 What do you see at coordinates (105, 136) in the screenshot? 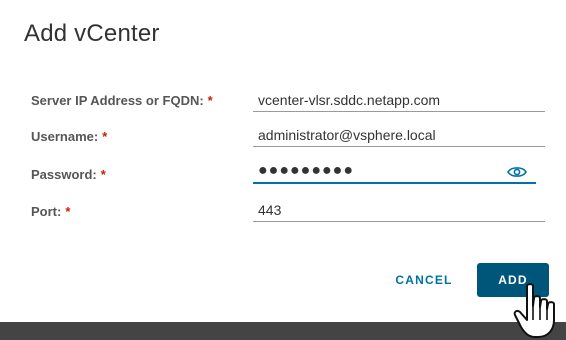
I see `username-required-mark: *` at bounding box center [105, 136].